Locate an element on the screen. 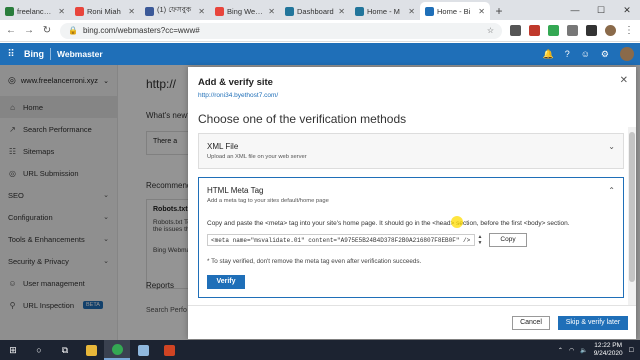 Image resolution: width=640 pixels, height=360 pixels. window-controls: — ☐ ✕ is located at coordinates (601, 10).